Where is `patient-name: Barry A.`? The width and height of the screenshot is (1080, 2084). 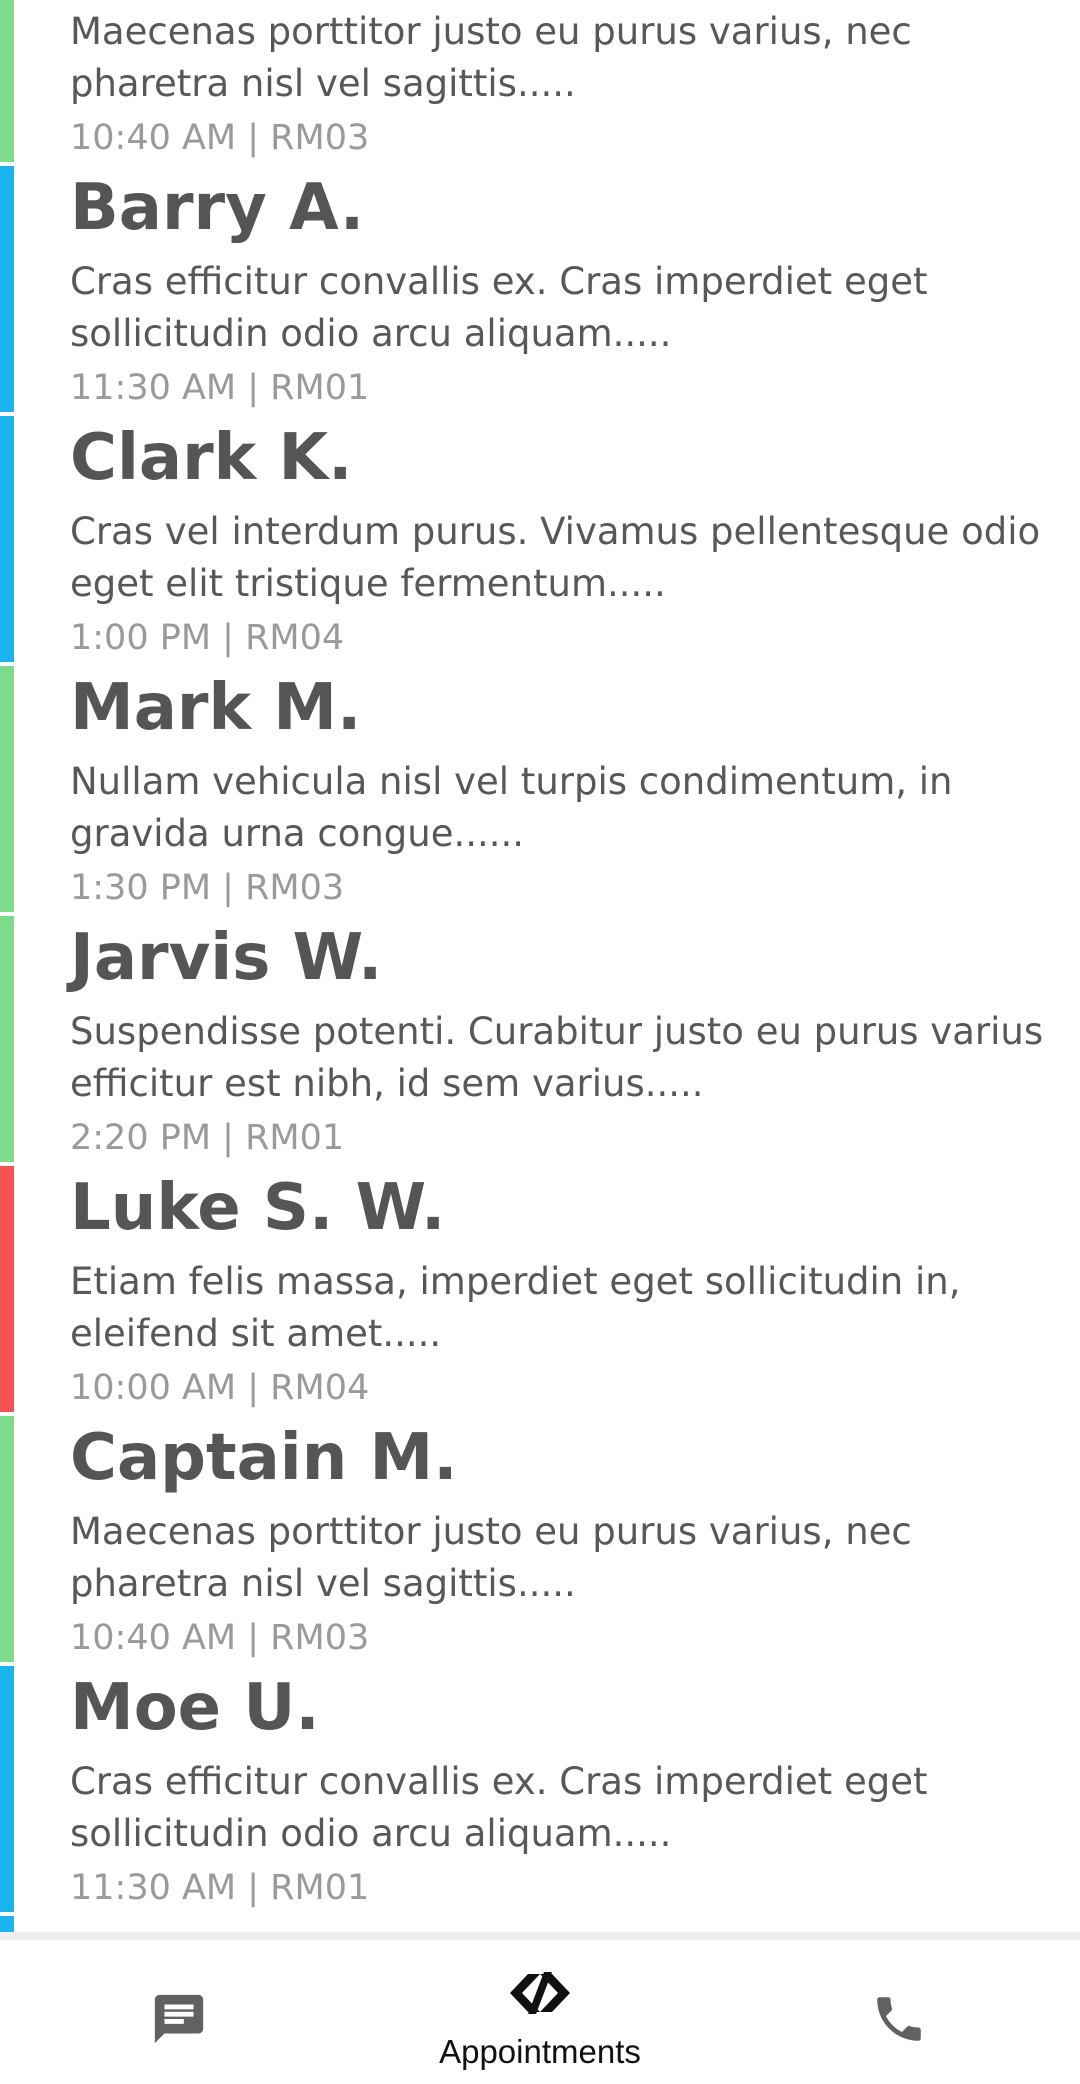
patient-name: Barry A. is located at coordinates (217, 208).